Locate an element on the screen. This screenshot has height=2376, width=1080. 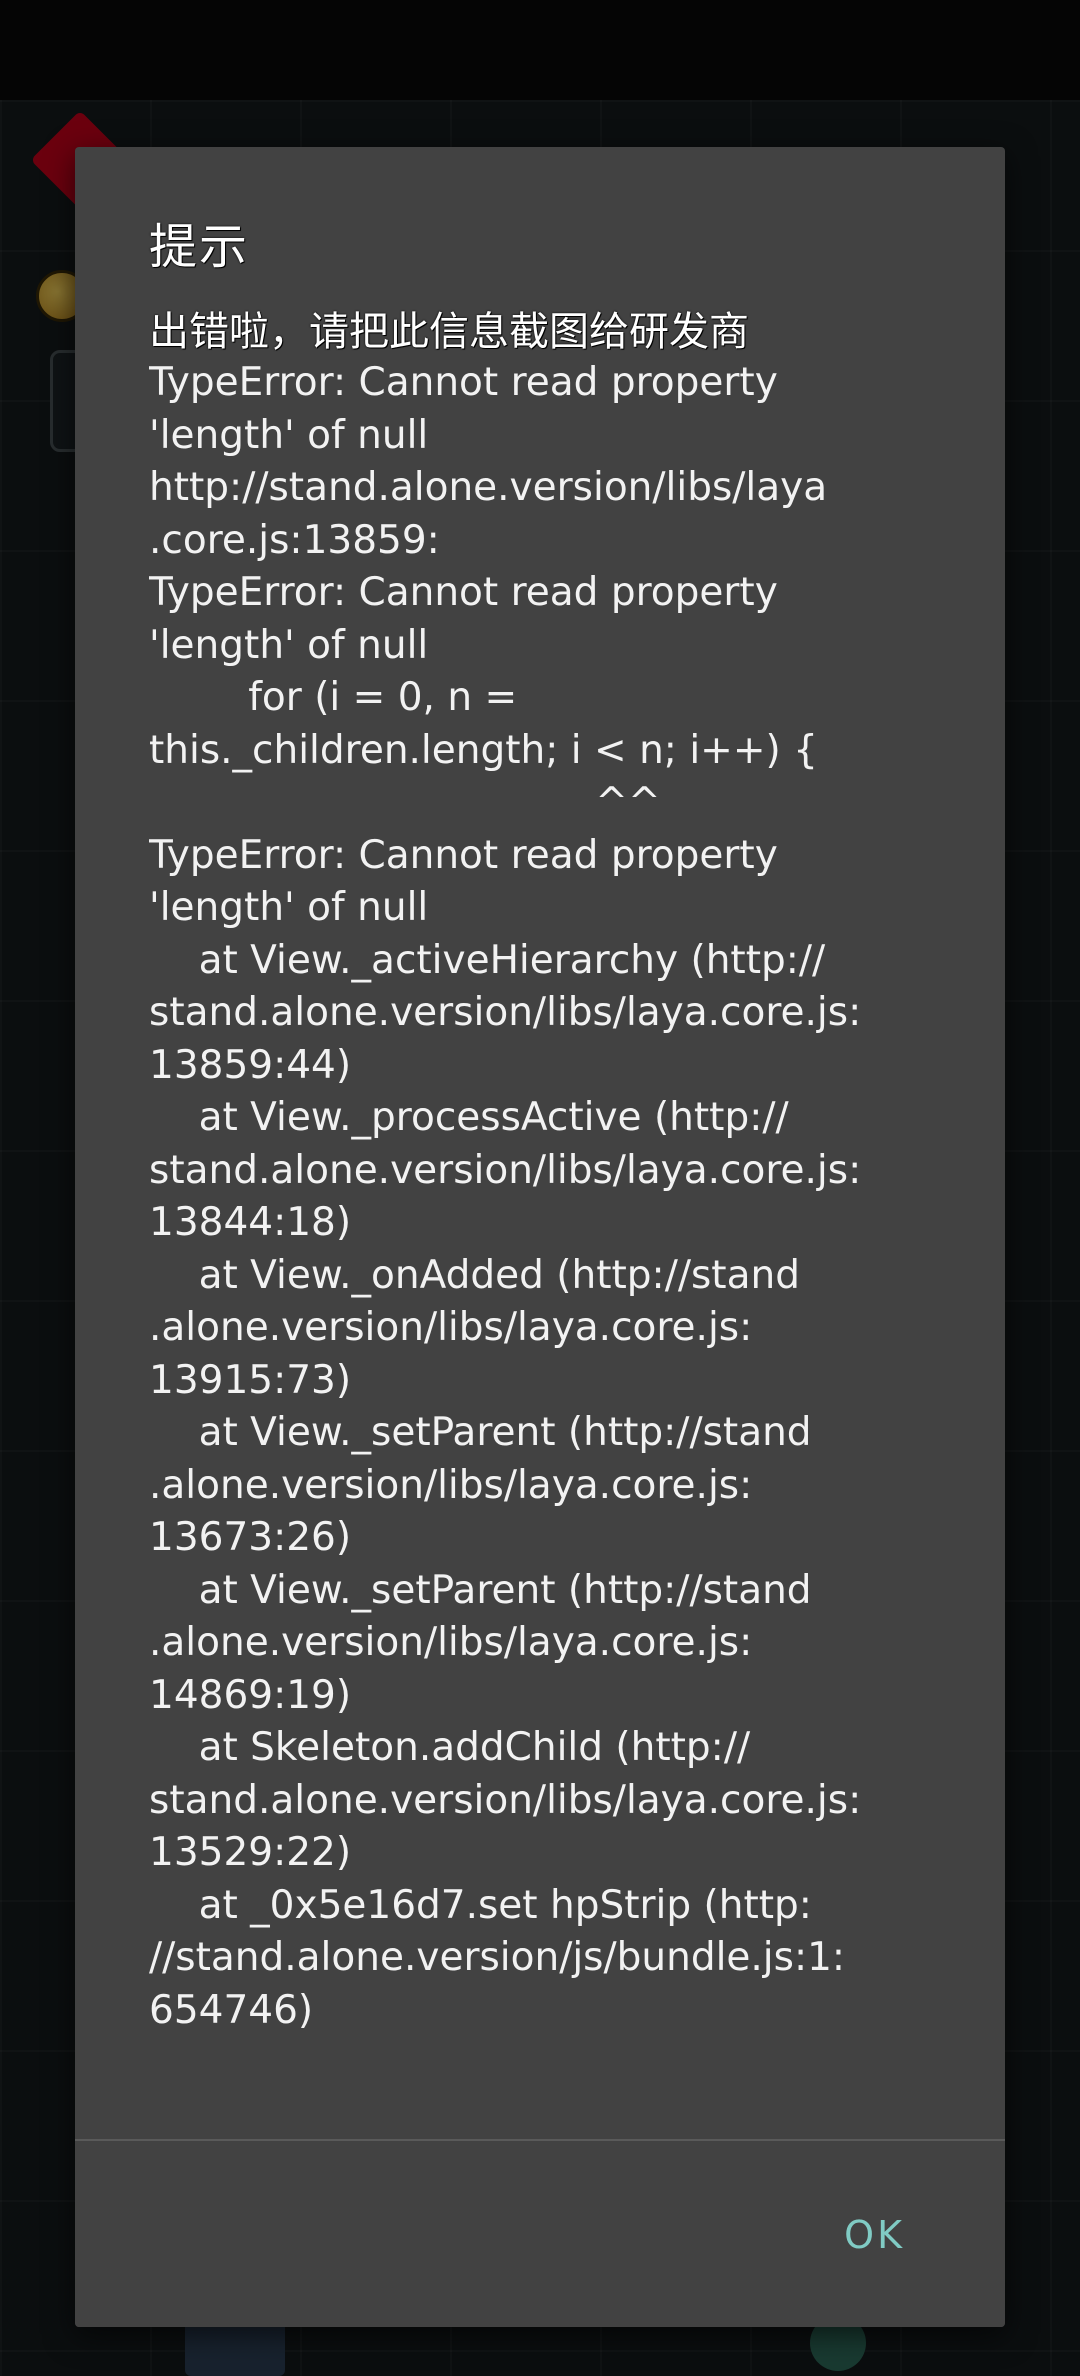
dialog-title: 提示 is located at coordinates (199, 247).